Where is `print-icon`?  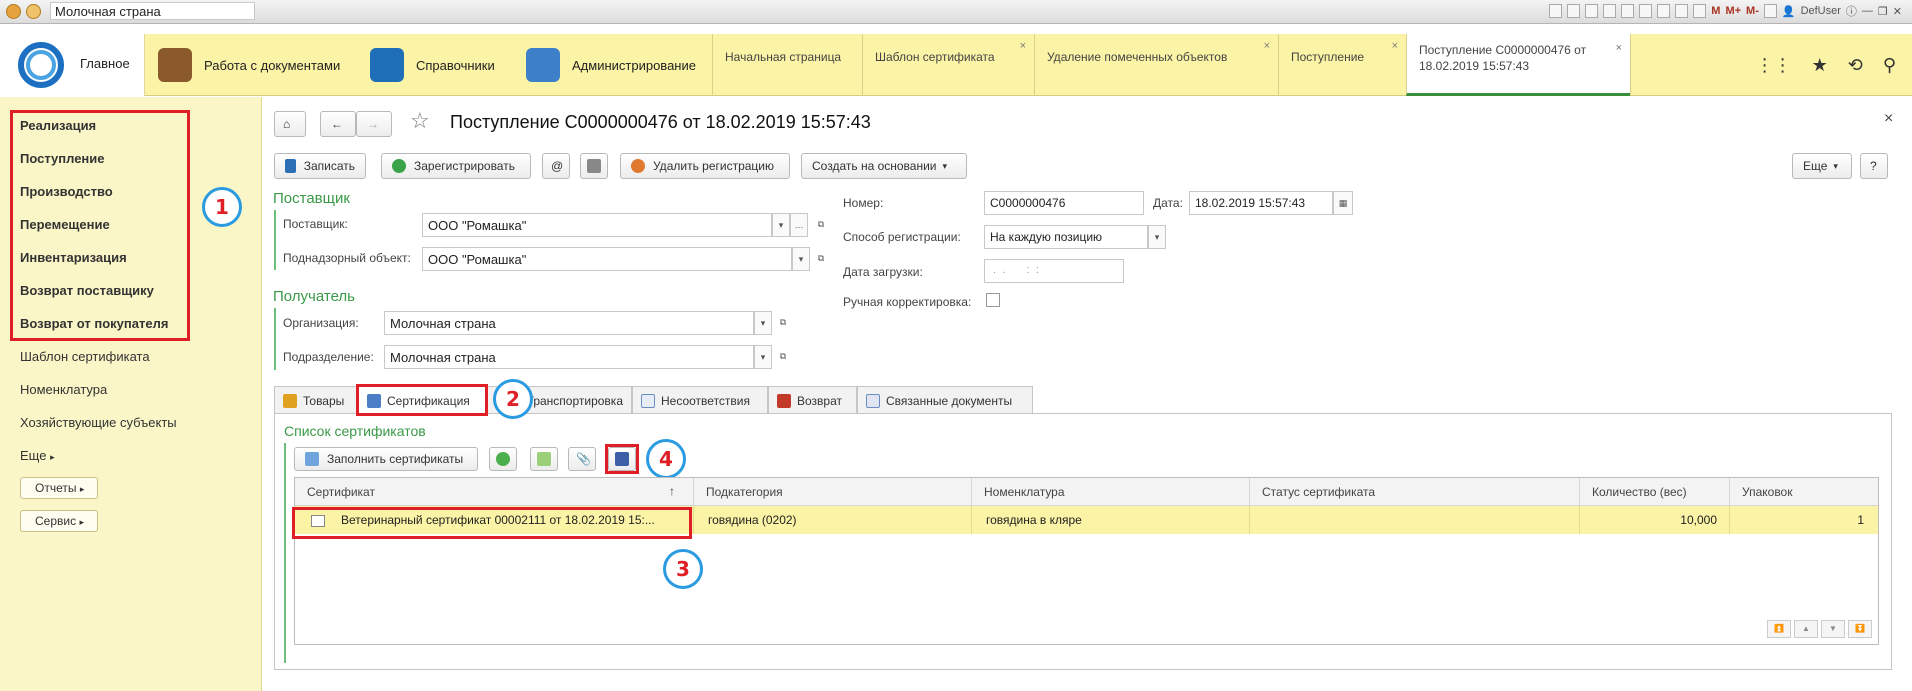
print-icon is located at coordinates (1574, 11).